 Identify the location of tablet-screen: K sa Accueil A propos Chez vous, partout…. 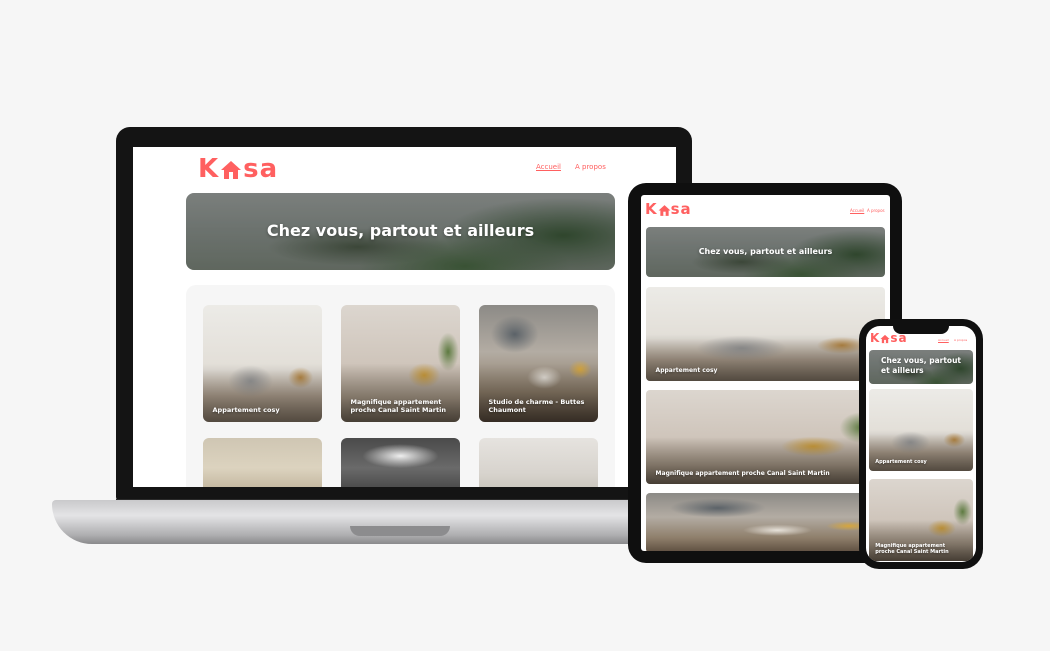
(765, 373).